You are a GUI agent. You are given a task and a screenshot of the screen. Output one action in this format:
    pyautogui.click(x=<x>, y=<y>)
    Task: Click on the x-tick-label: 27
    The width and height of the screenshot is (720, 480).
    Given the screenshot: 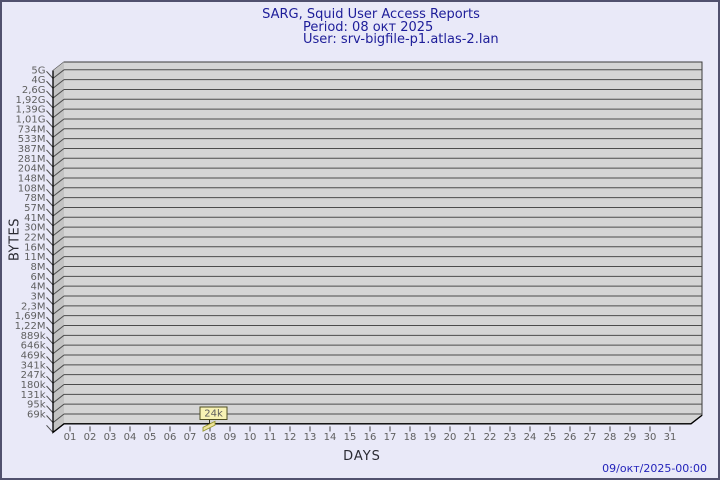 What is the action you would take?
    pyautogui.click(x=590, y=437)
    